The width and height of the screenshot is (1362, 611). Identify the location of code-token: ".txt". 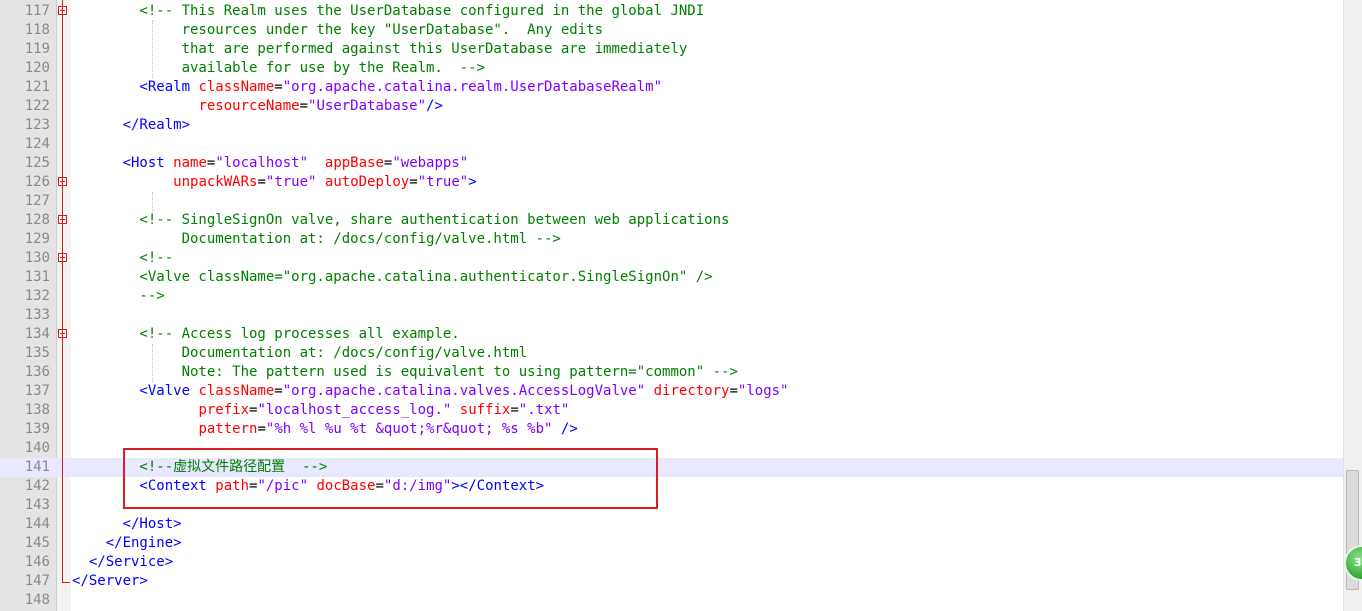
(544, 410).